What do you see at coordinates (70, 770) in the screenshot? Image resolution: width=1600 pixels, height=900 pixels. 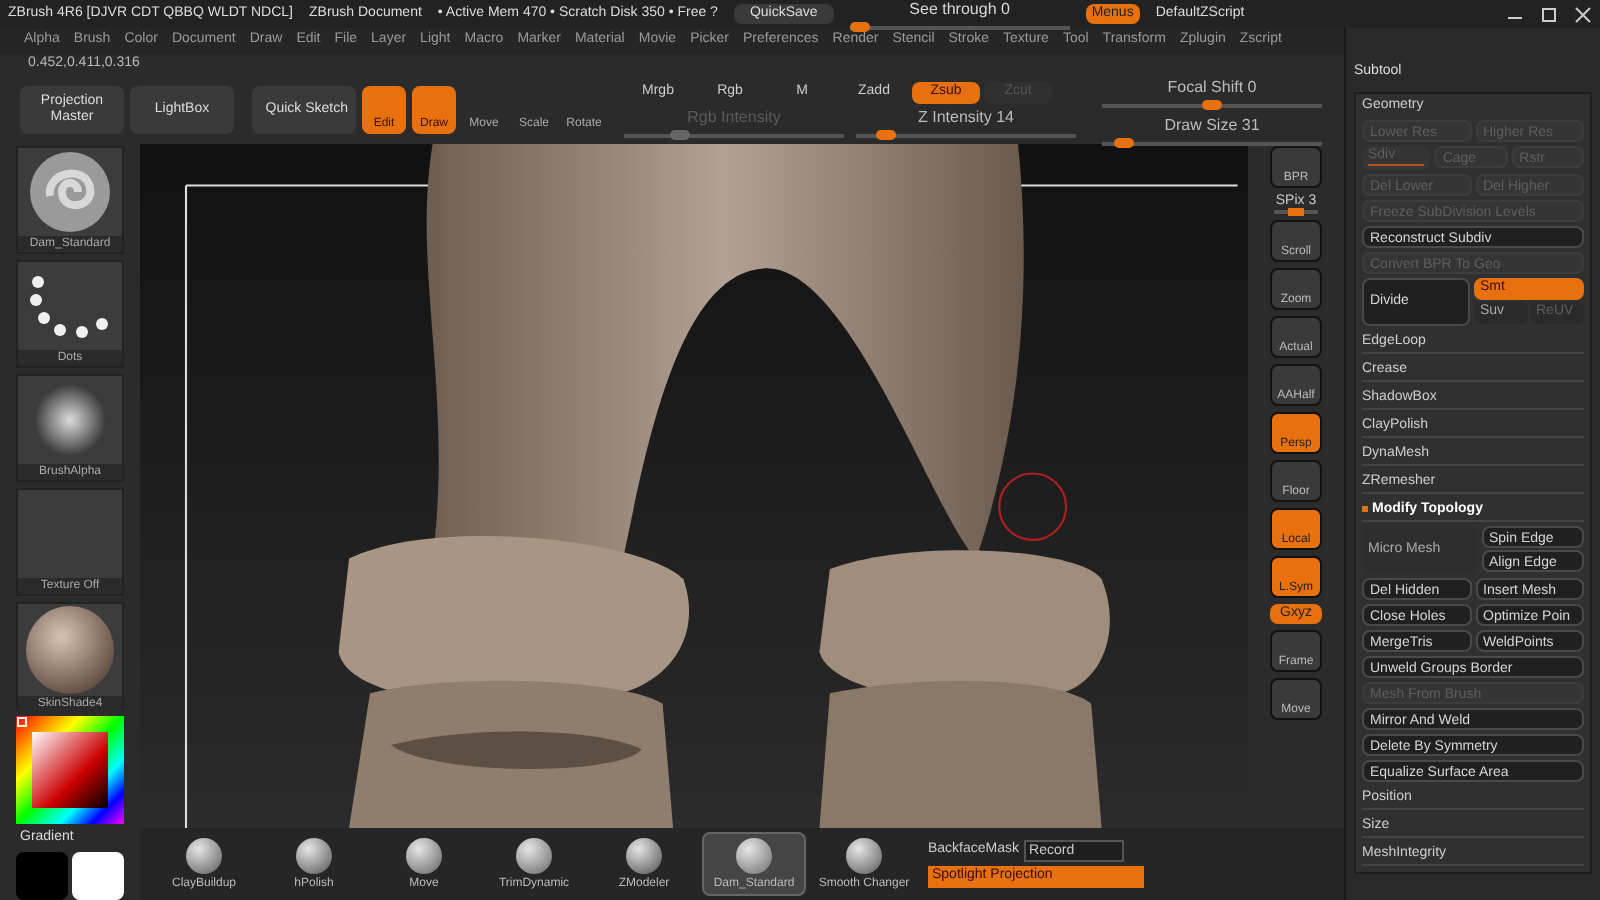 I see `color-picker-icon` at bounding box center [70, 770].